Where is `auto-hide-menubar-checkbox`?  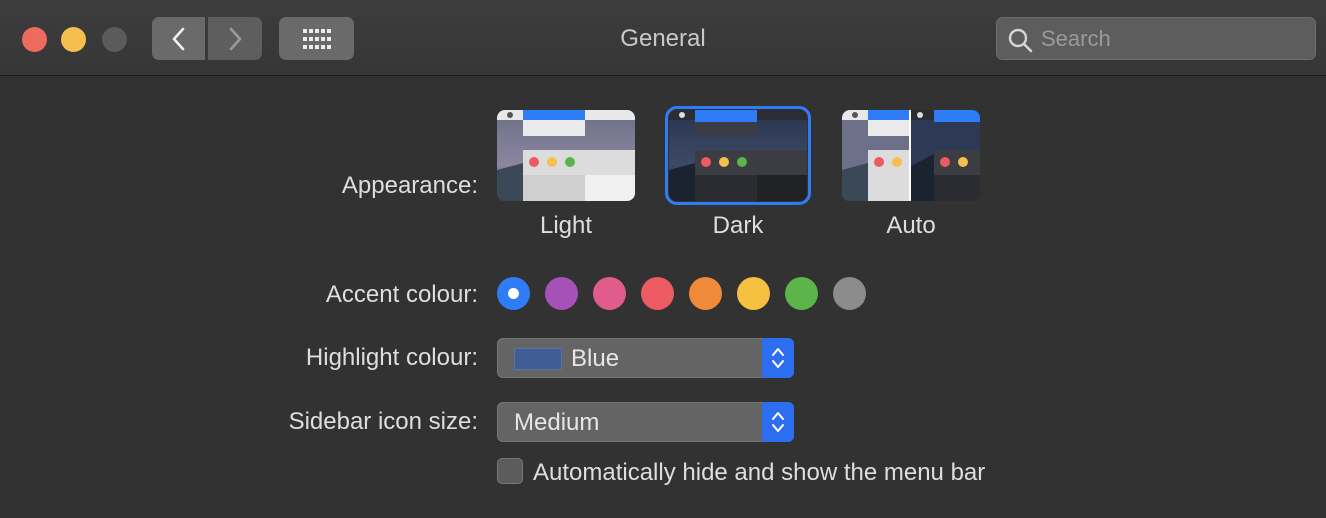
auto-hide-menubar-checkbox is located at coordinates (510, 471).